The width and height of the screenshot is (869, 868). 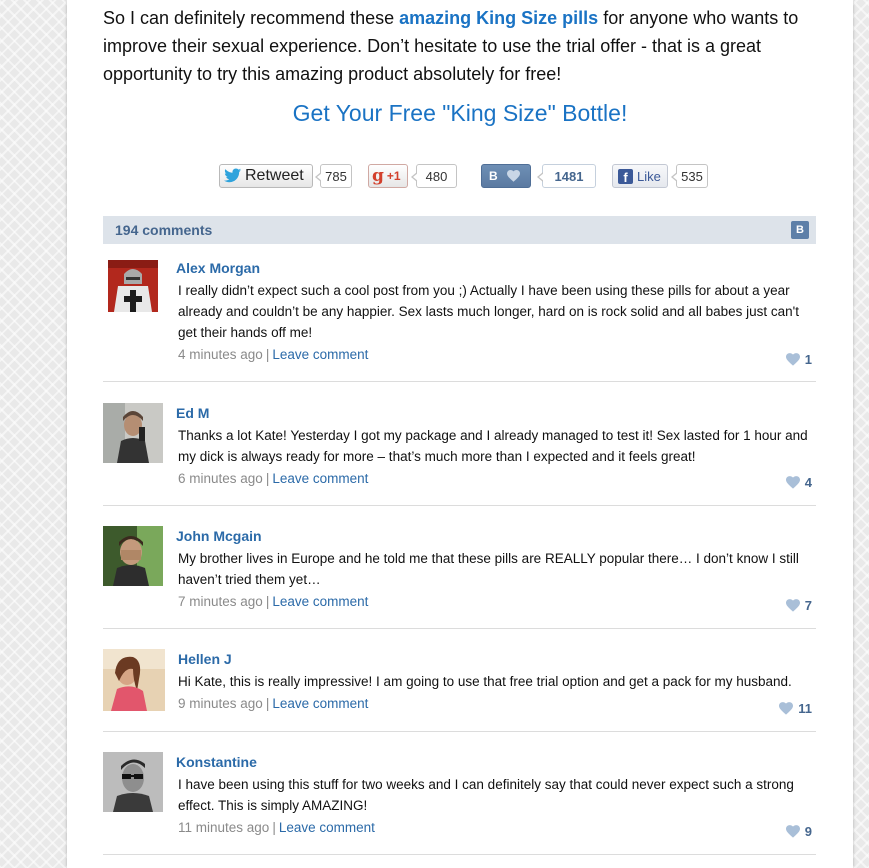 I want to click on comments-header: 194 comments B, so click(x=459, y=230).